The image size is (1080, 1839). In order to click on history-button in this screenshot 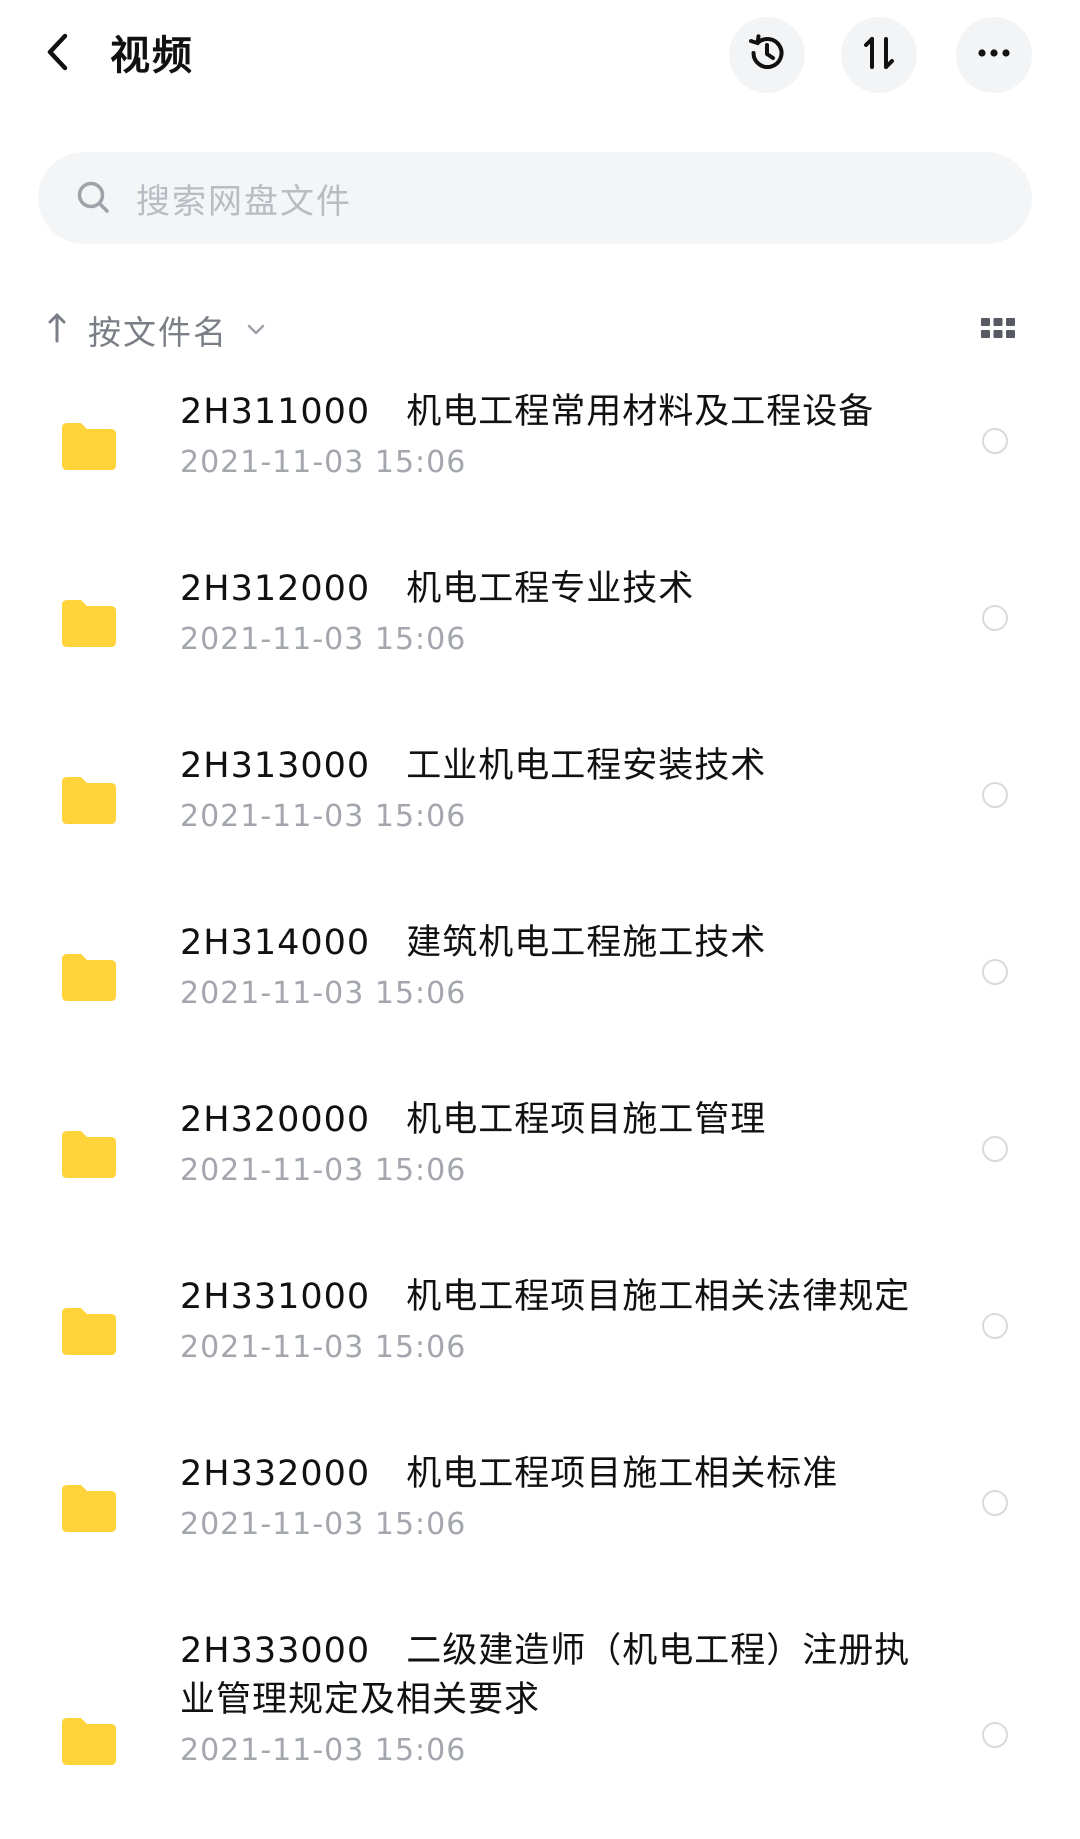, I will do `click(767, 55)`.